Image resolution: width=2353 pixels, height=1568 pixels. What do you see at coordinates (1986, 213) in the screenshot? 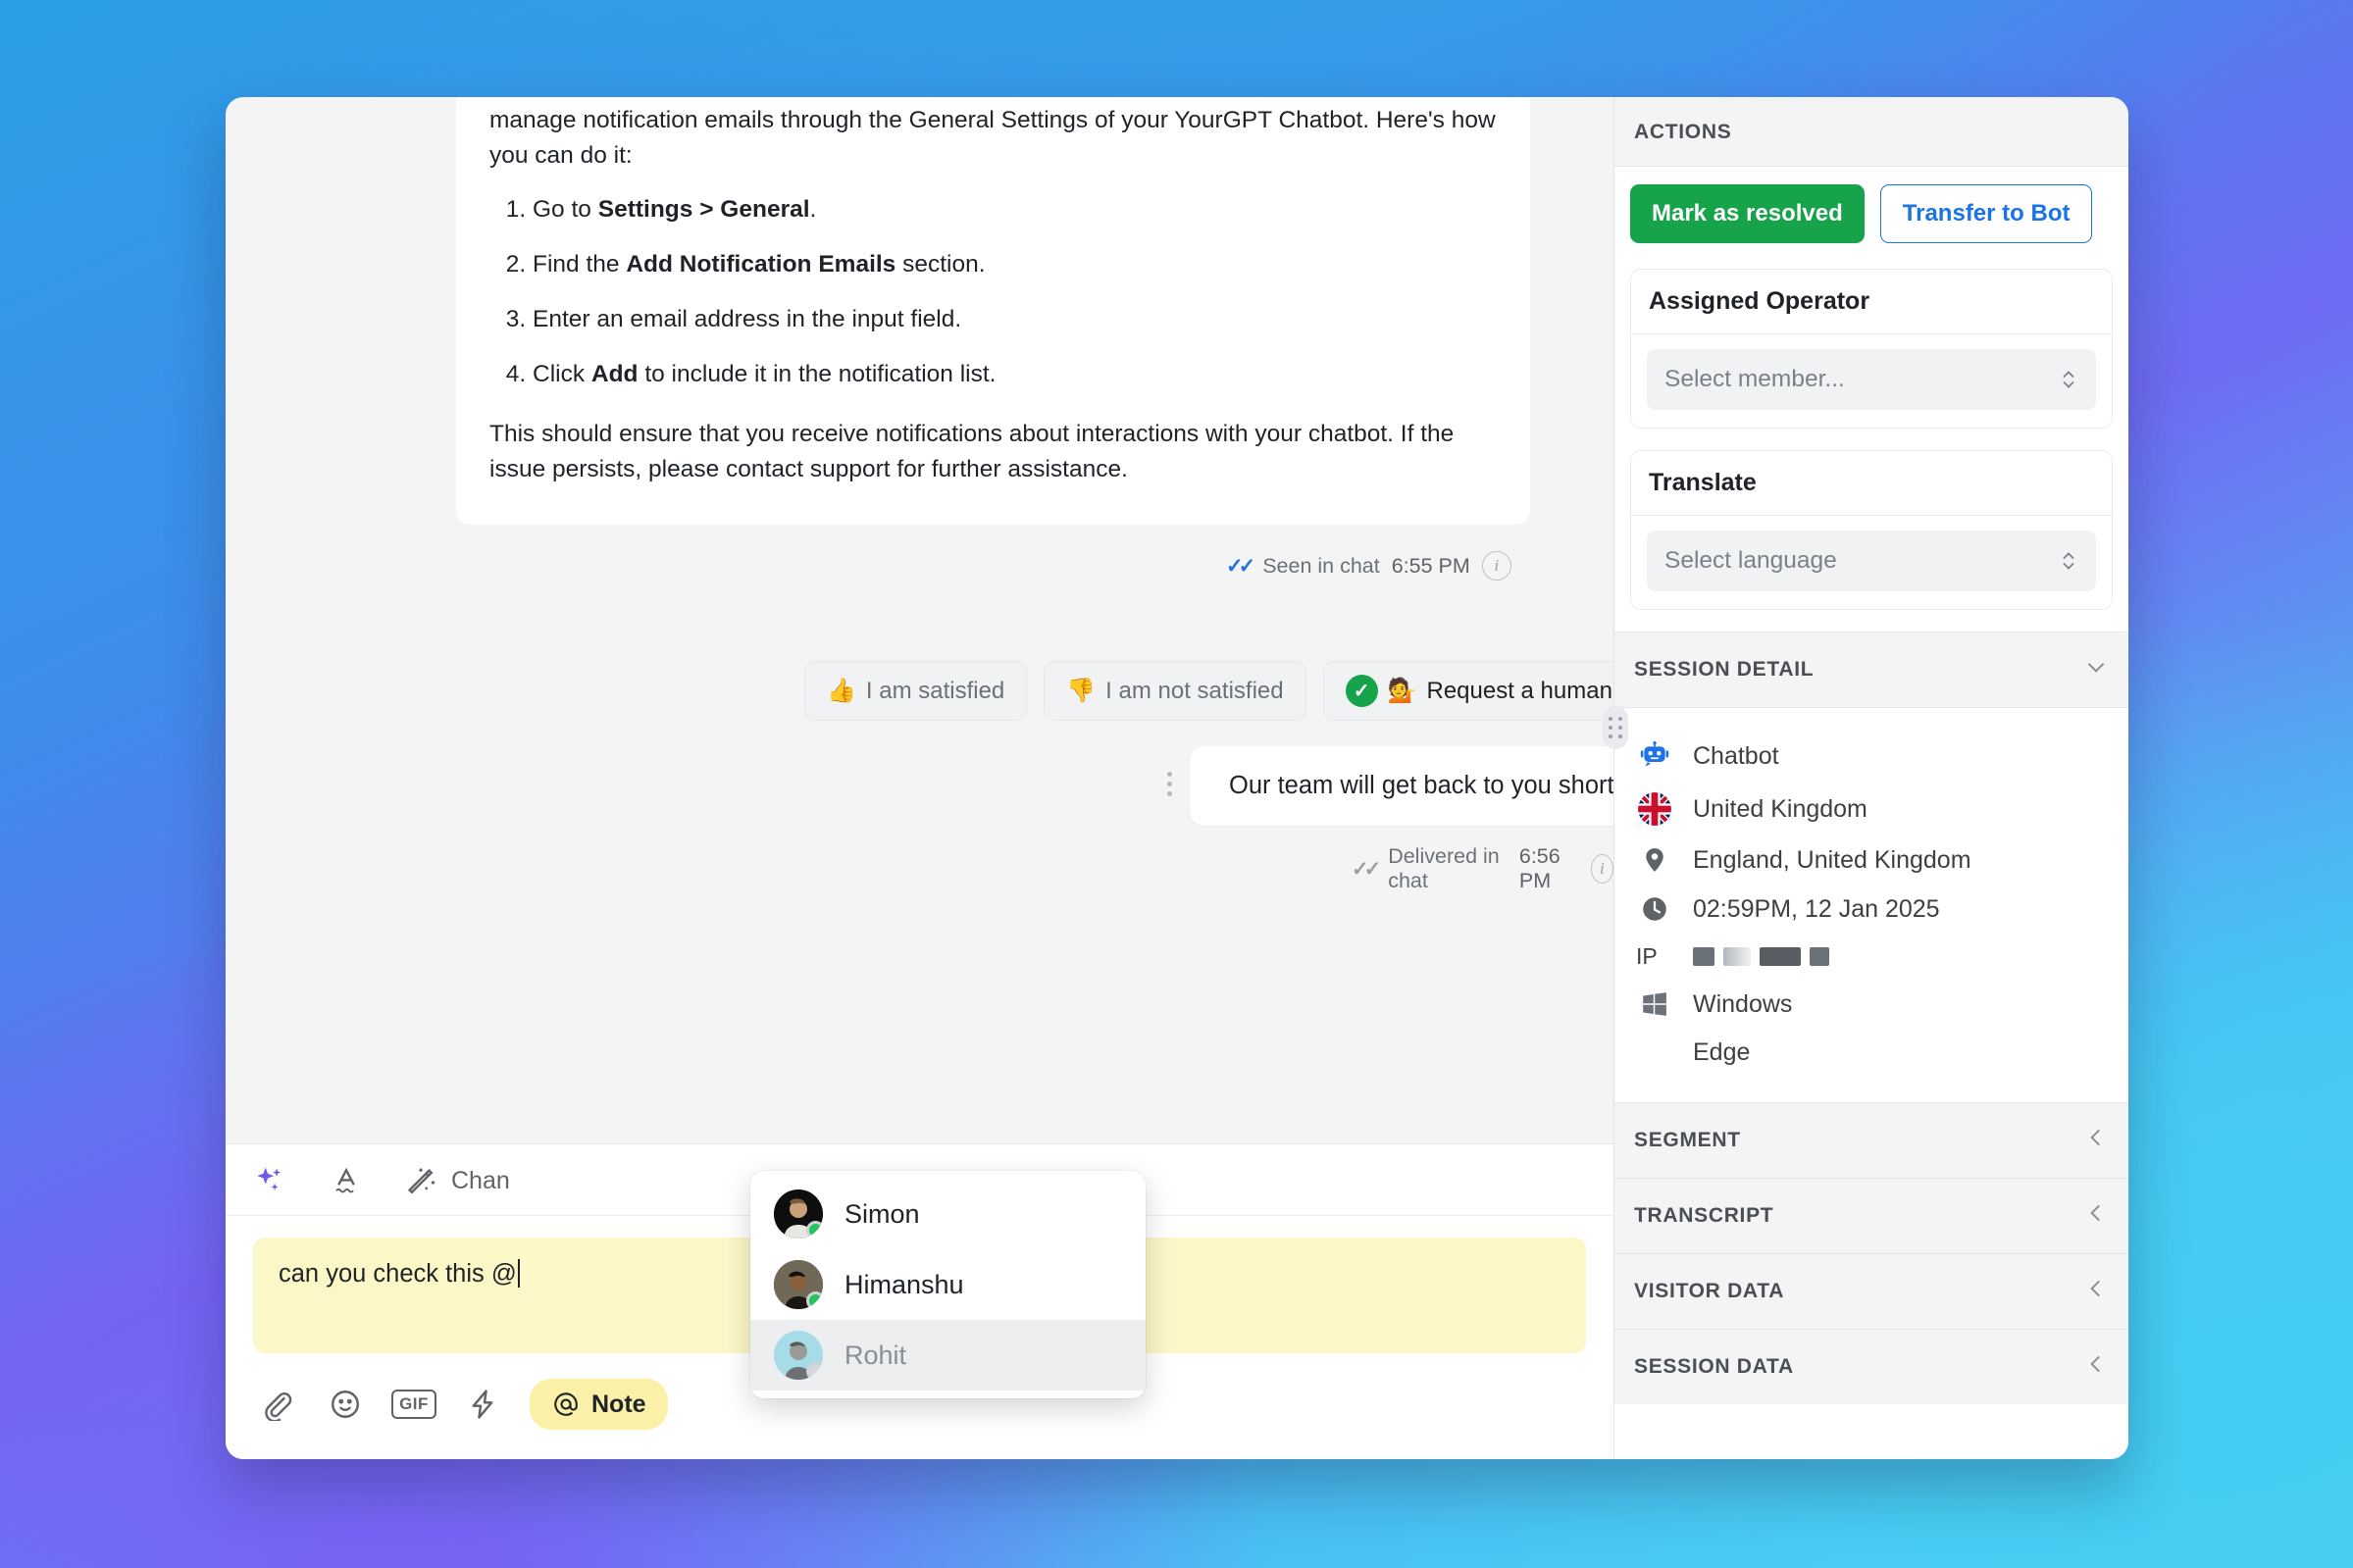
I see `transfer-to-bot-button: Transfer to Bot` at bounding box center [1986, 213].